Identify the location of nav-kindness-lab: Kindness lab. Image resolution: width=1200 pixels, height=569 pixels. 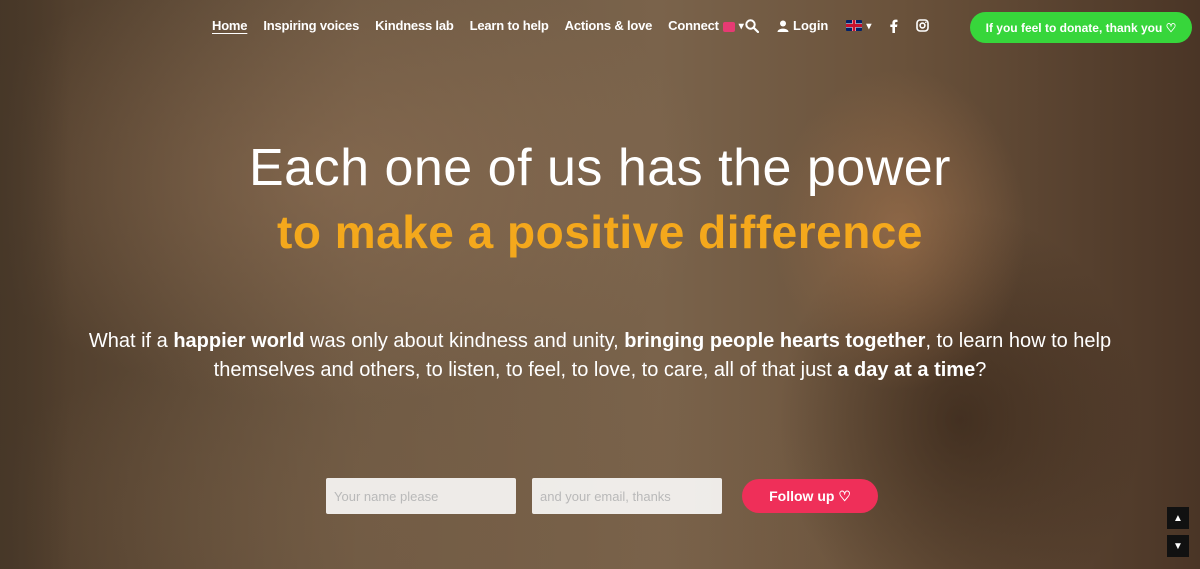
(414, 25).